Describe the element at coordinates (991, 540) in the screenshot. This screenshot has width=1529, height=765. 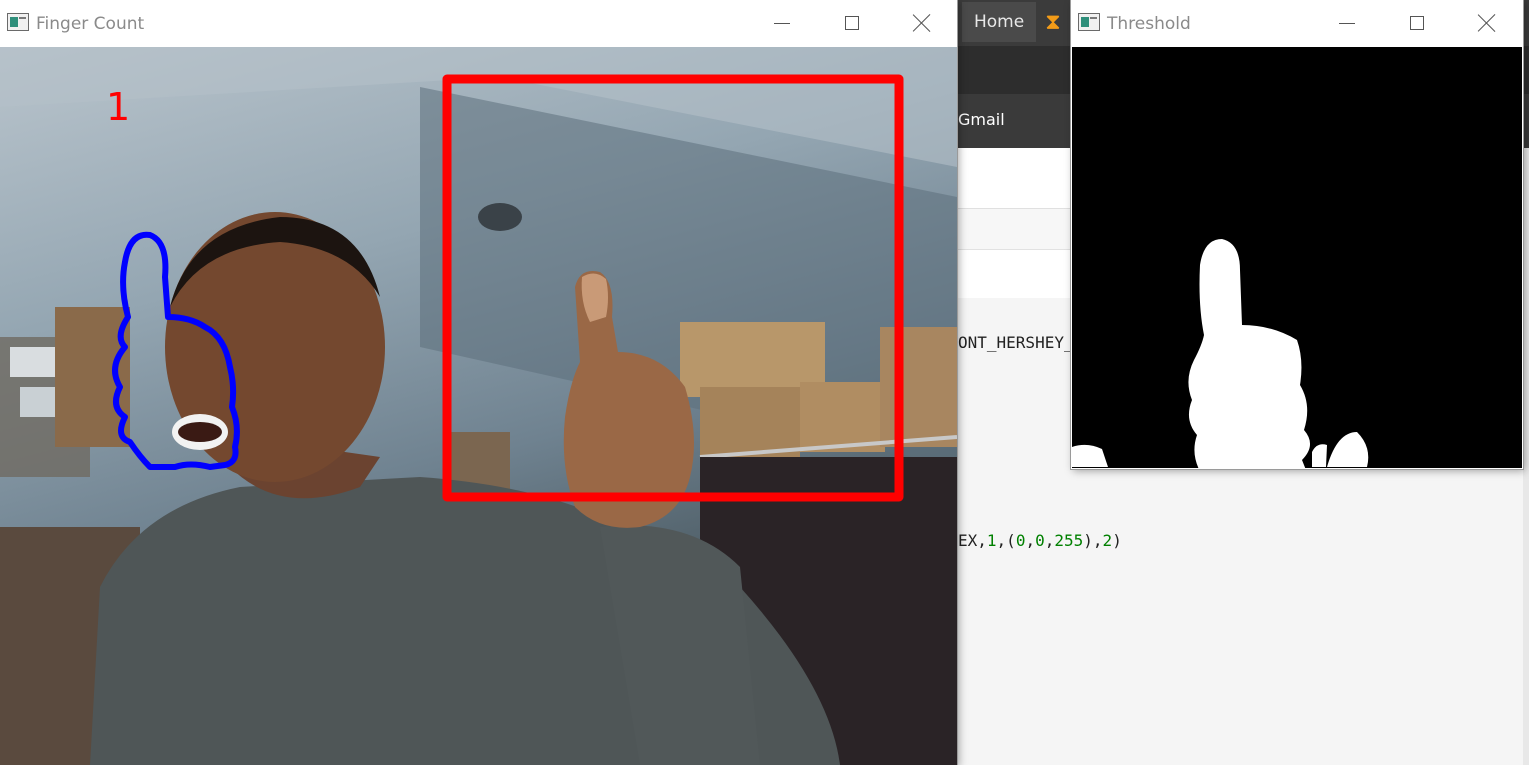
I see `code-number: 1` at that location.